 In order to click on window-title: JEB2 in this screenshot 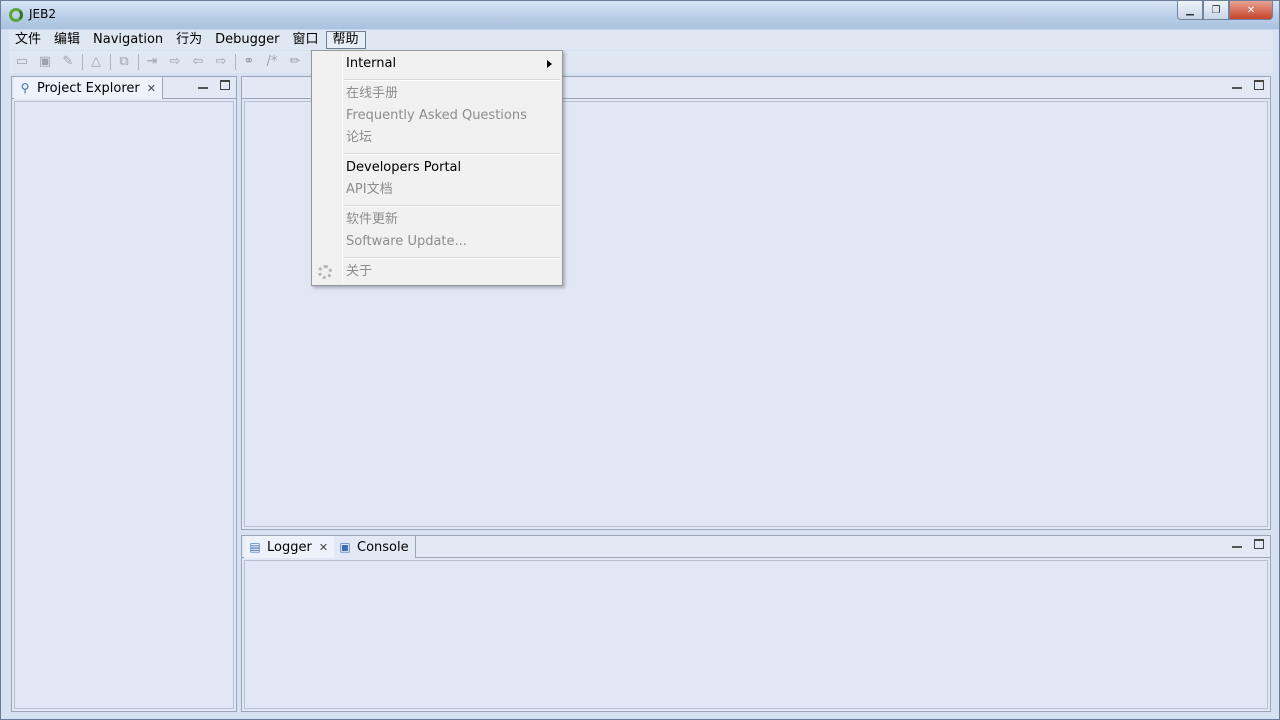, I will do `click(42, 14)`.